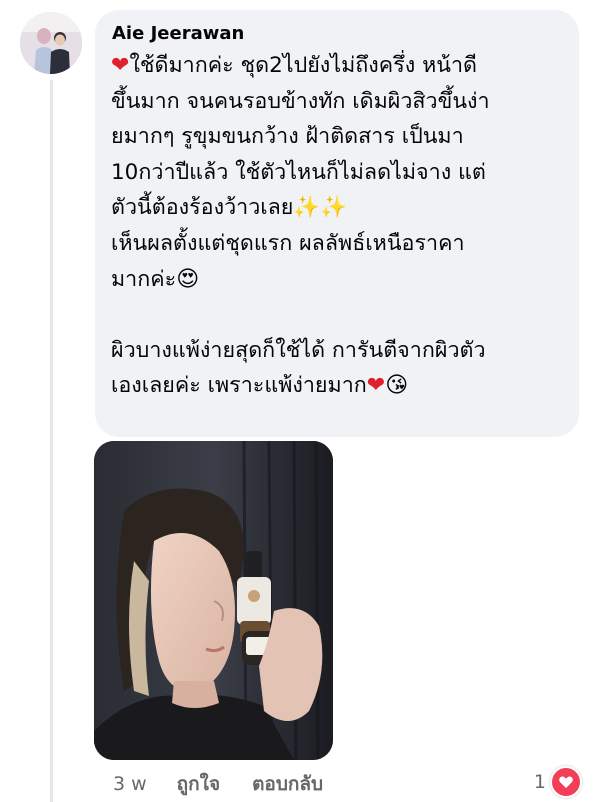  Describe the element at coordinates (51, 441) in the screenshot. I see `thread-line` at that location.